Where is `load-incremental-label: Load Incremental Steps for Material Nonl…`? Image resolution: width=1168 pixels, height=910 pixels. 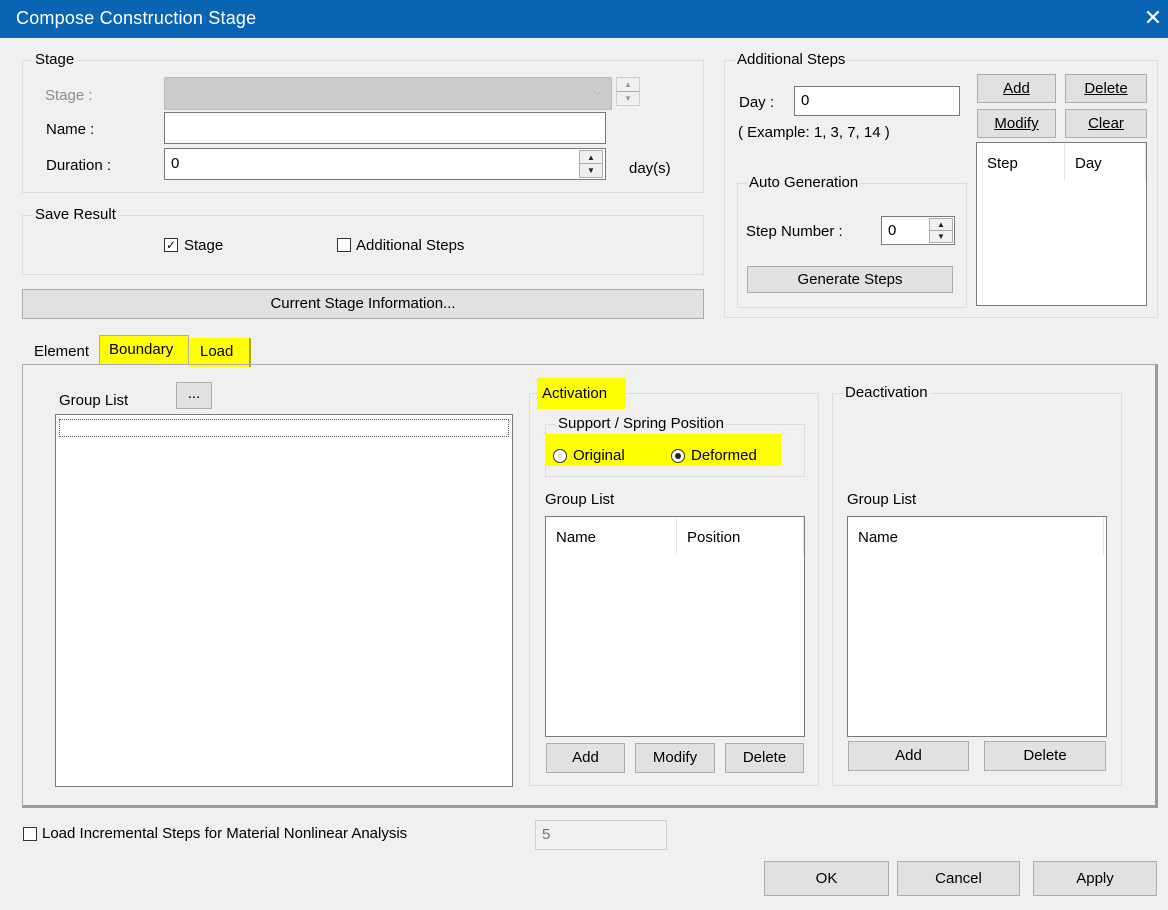
load-incremental-label: Load Incremental Steps for Material Nonl… is located at coordinates (225, 833).